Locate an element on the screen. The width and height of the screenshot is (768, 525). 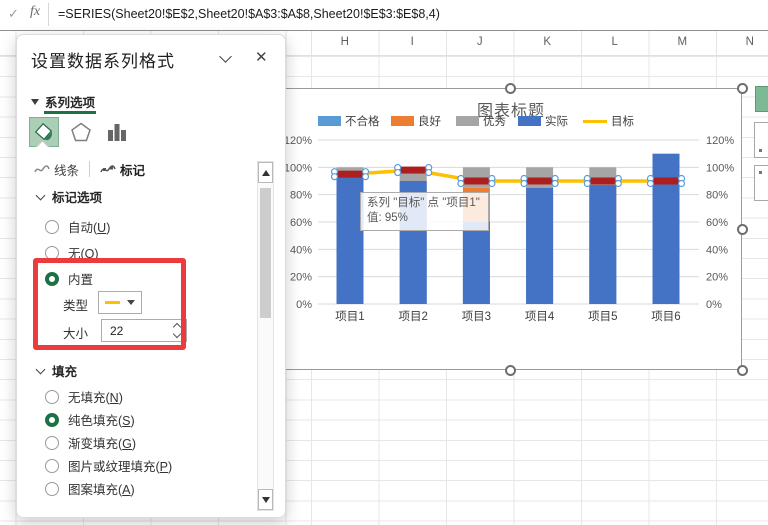
legend-item-目标: 目标 is located at coordinates (608, 121).